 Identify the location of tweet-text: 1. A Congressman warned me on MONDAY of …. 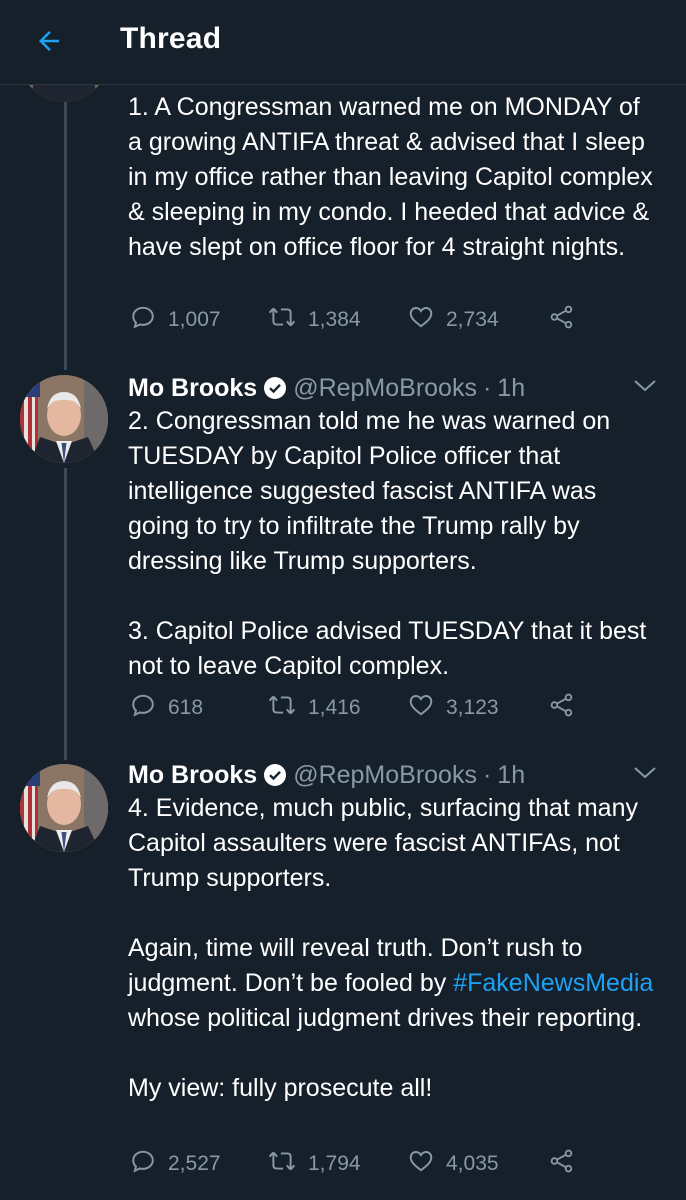
(394, 177).